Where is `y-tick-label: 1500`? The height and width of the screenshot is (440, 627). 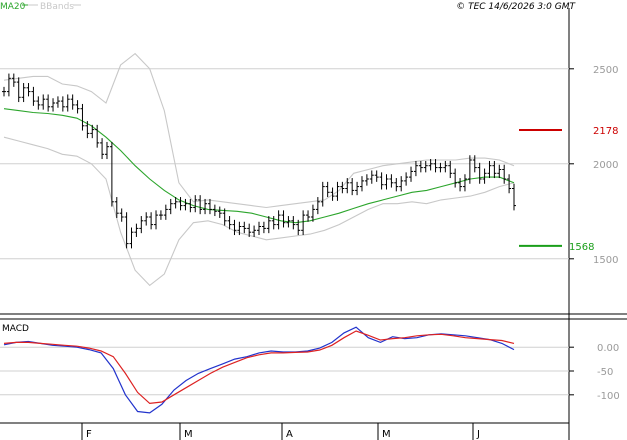
y-tick-label: 1500 is located at coordinates (605, 260).